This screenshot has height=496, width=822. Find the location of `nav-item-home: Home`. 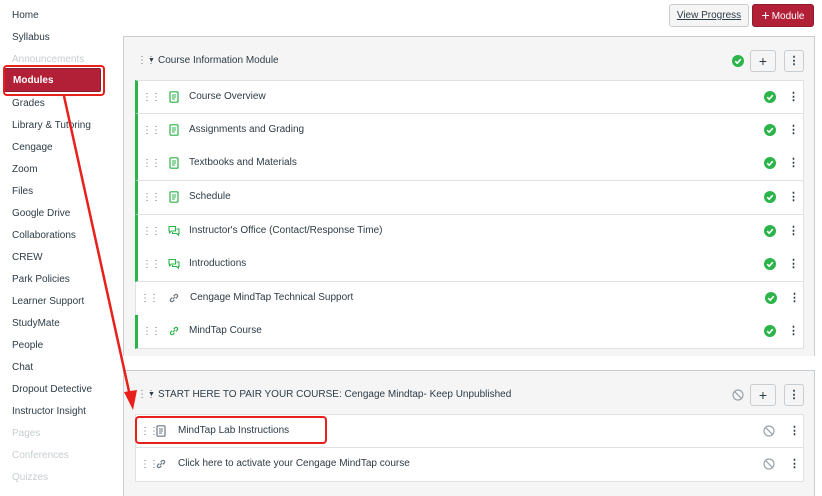

nav-item-home: Home is located at coordinates (25, 16).